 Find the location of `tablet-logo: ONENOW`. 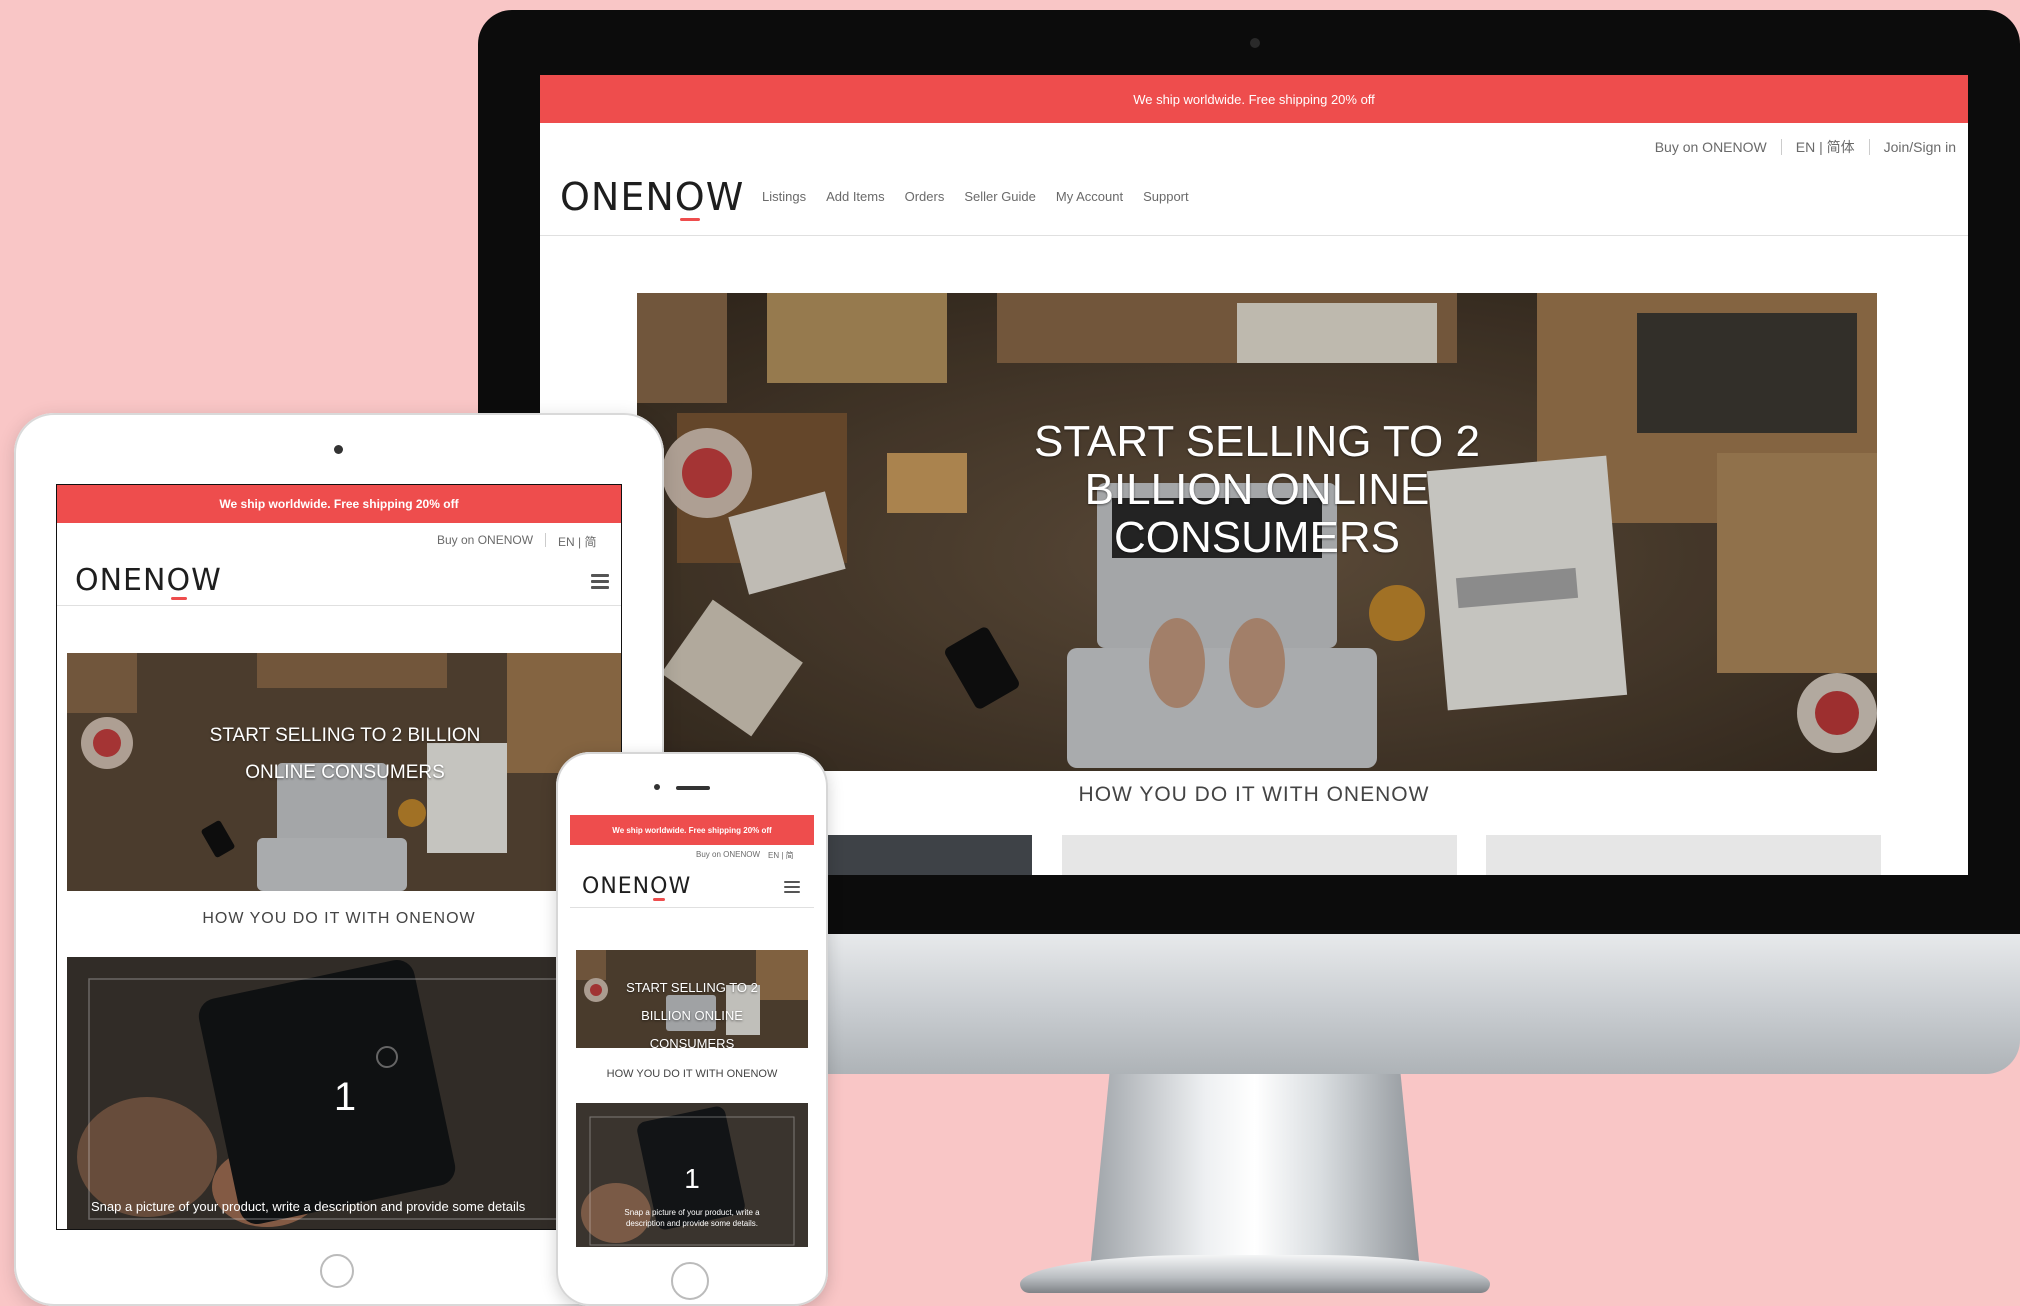

tablet-logo: ONENOW is located at coordinates (148, 581).